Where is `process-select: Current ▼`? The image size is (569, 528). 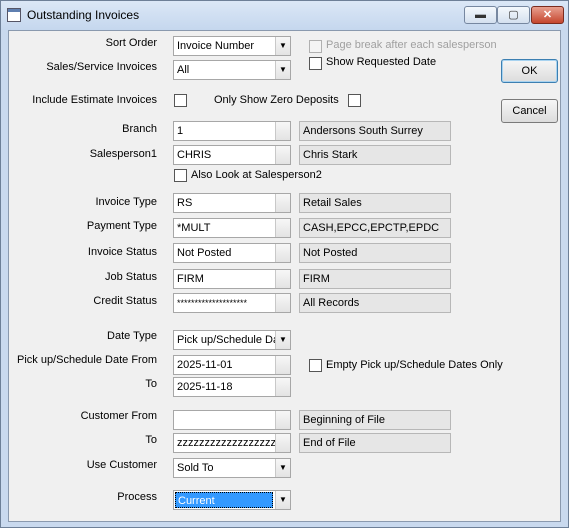 process-select: Current ▼ is located at coordinates (232, 500).